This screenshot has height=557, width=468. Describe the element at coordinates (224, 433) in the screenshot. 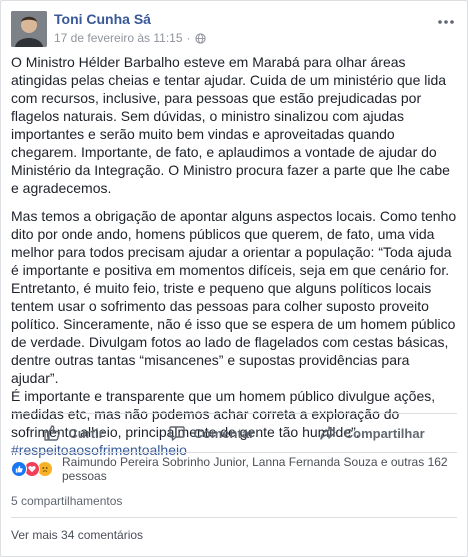

I see `comment-button-label: Comentar` at that location.